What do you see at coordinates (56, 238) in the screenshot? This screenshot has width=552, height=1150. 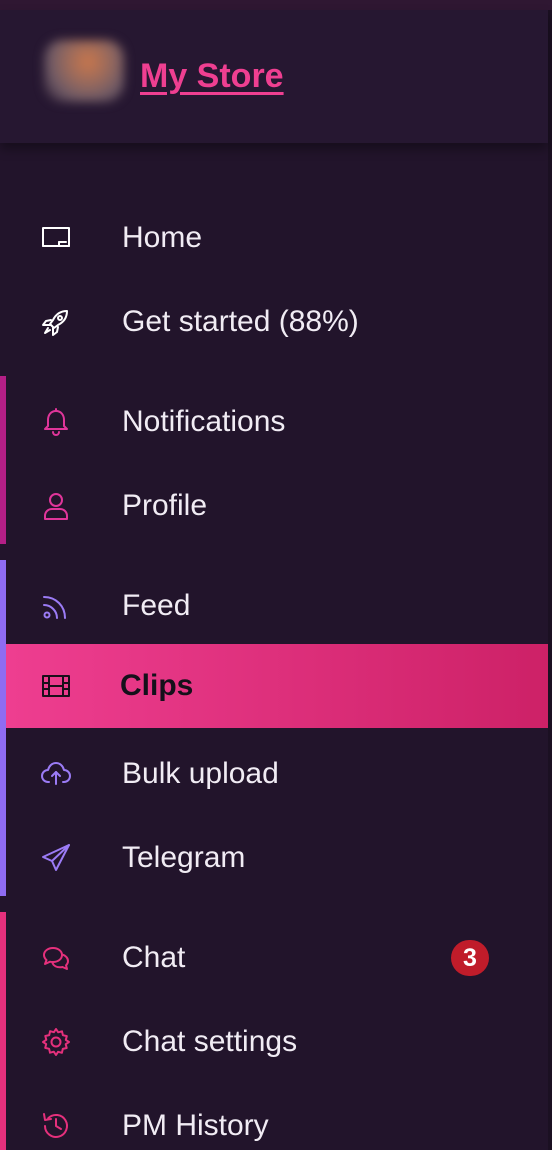 I see `monitor-icon` at bounding box center [56, 238].